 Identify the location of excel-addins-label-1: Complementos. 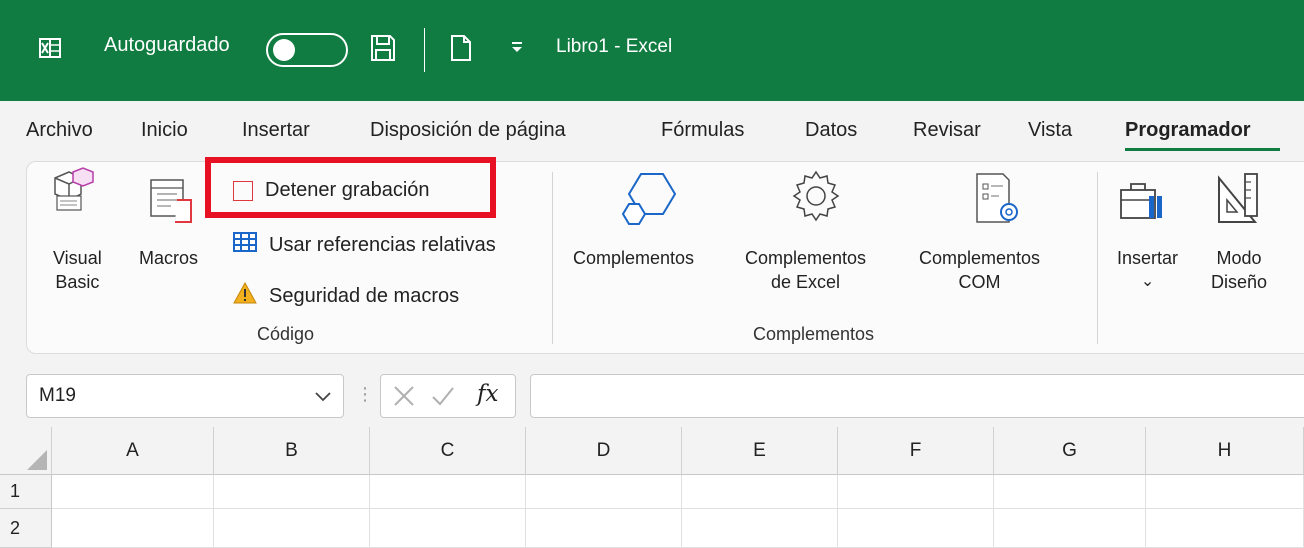
(806, 258).